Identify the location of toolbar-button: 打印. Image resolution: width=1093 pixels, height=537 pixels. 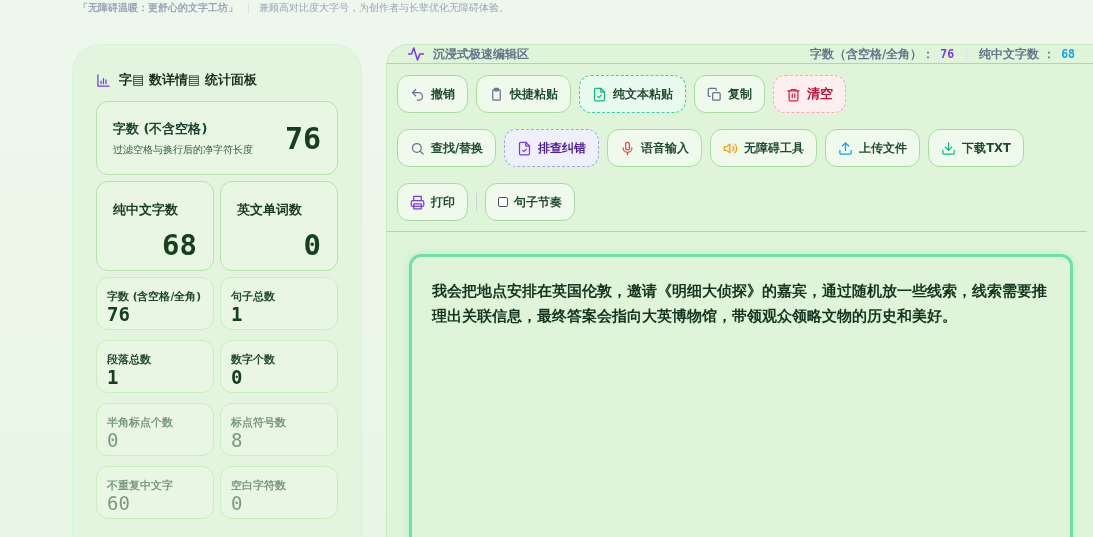
(432, 202).